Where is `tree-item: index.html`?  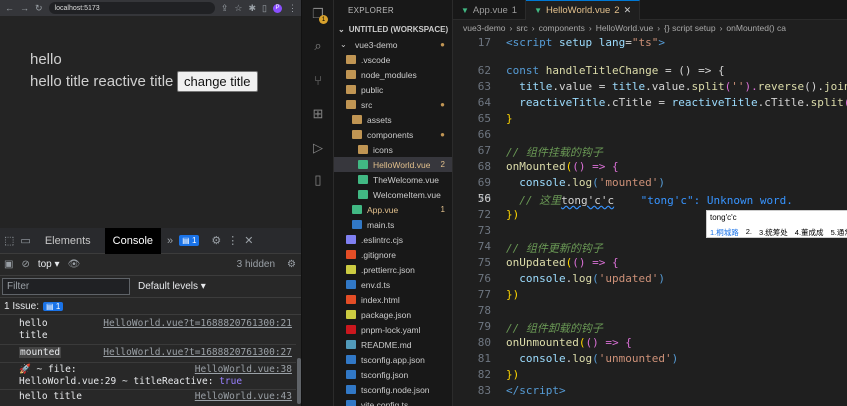 tree-item: index.html is located at coordinates (393, 299).